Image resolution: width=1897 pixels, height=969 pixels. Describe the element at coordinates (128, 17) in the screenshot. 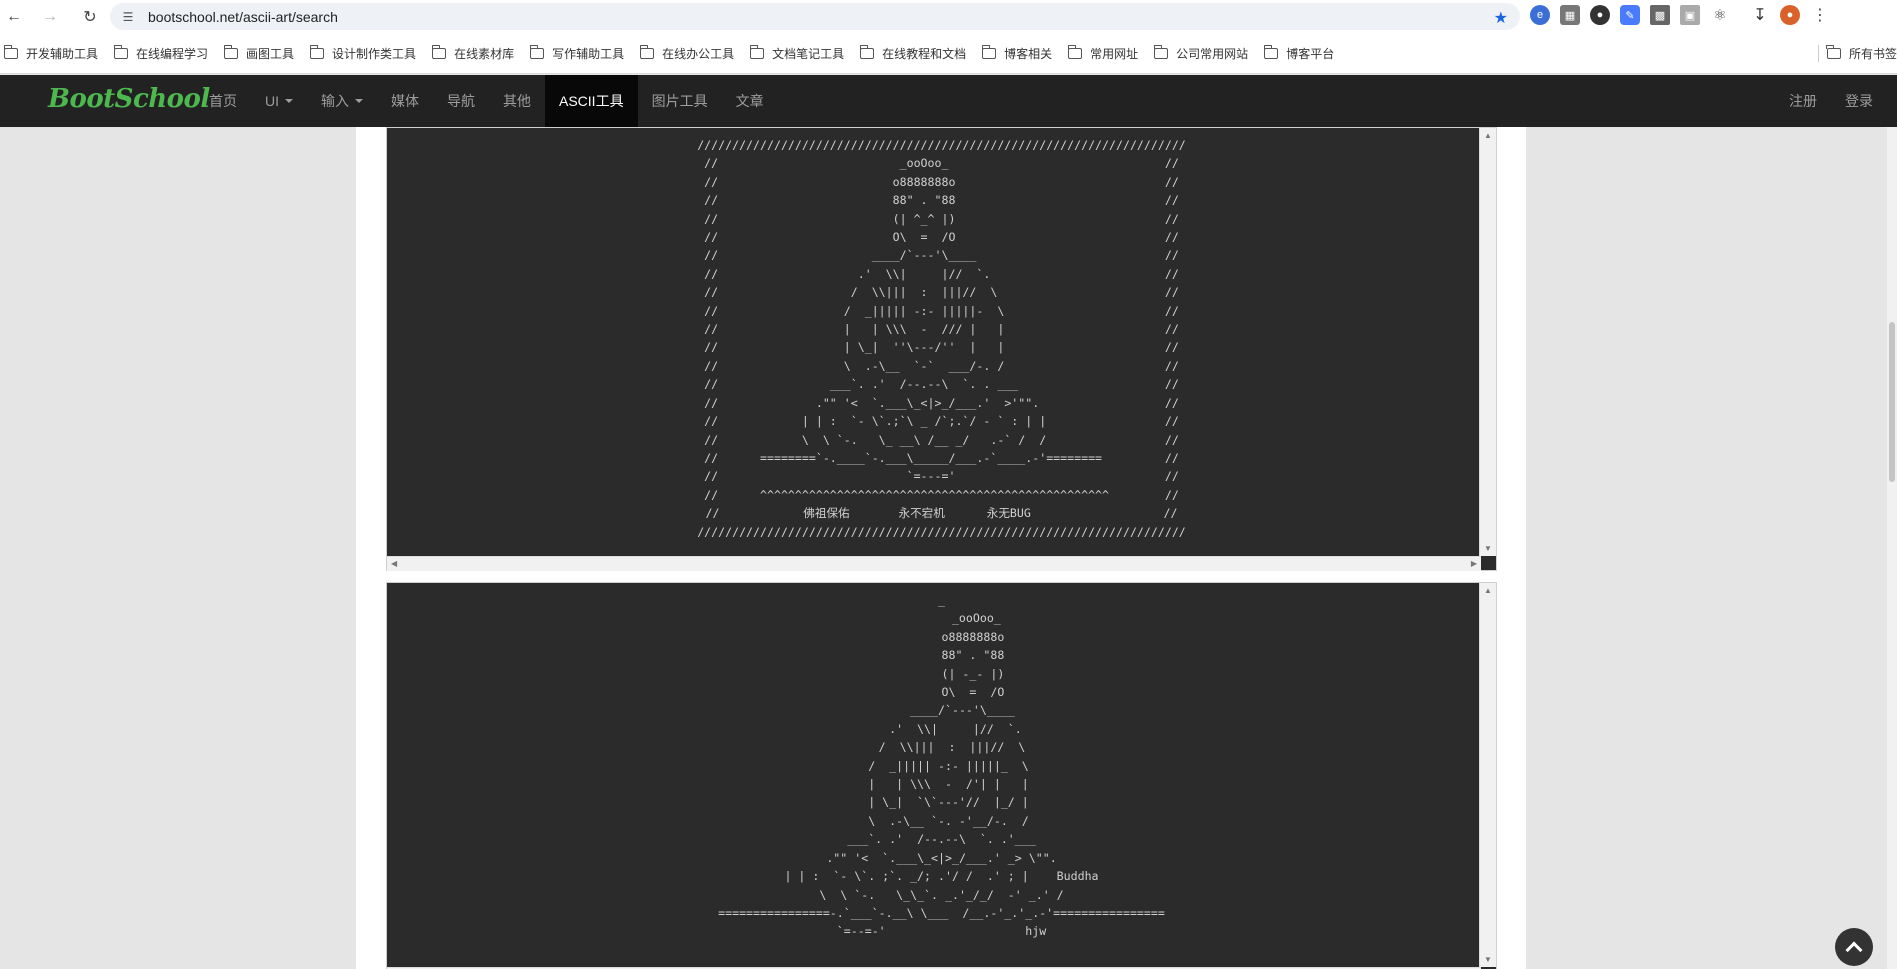

I see `site-info-icon: ☰` at that location.